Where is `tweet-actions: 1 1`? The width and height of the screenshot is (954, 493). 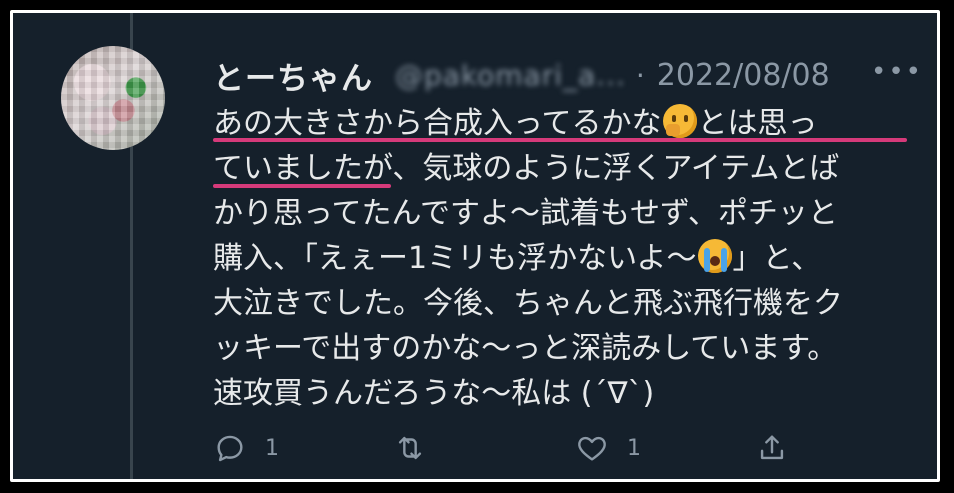 tweet-actions: 1 1 is located at coordinates (513, 451).